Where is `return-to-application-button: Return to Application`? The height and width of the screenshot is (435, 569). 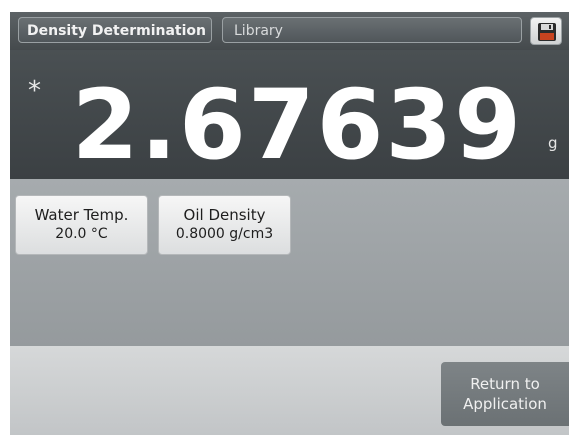 return-to-application-button: Return to Application is located at coordinates (505, 394).